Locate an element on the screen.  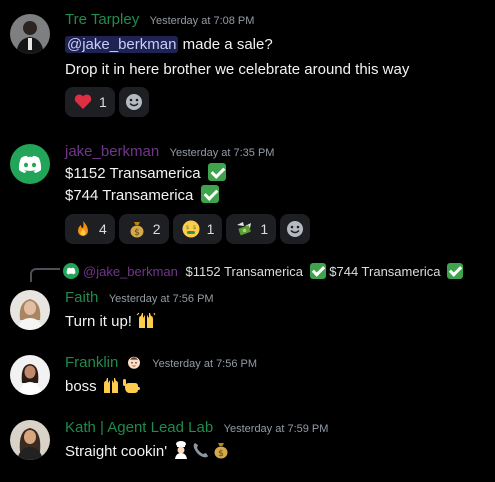
message-timestamp: Yesterday at 7:08 PM is located at coordinates (202, 21).